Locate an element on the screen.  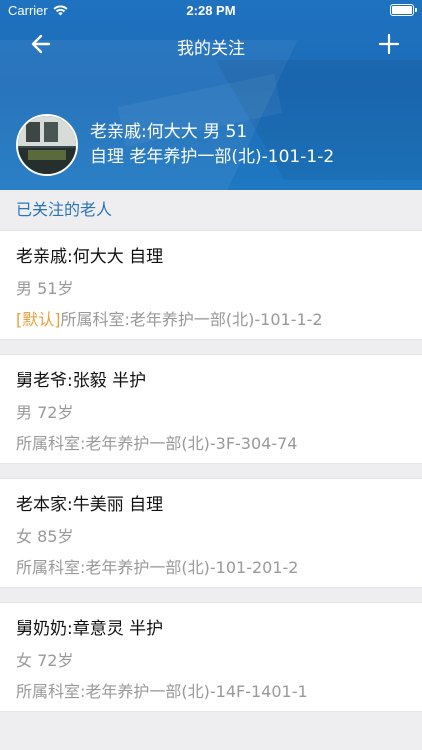
clock: 2:28 PM is located at coordinates (211, 10).